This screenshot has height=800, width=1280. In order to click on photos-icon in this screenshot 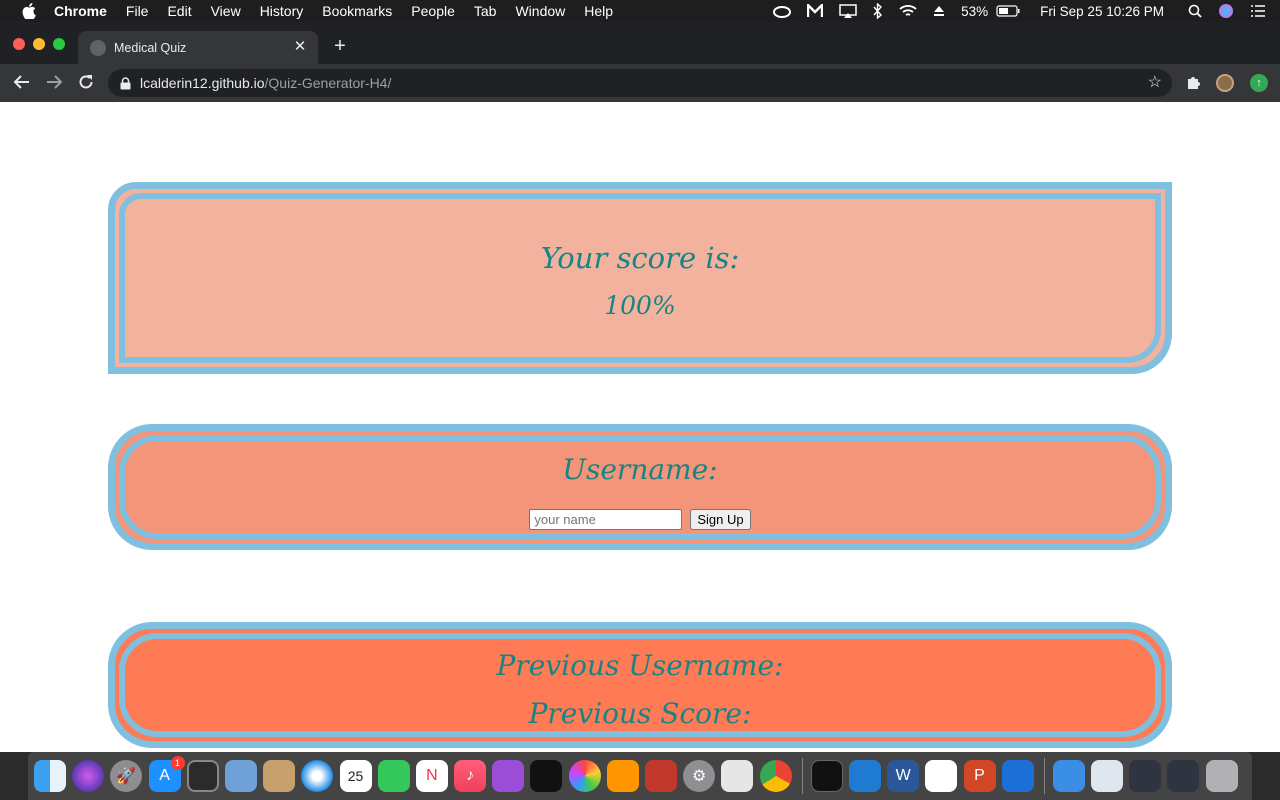, I will do `click(584, 776)`.